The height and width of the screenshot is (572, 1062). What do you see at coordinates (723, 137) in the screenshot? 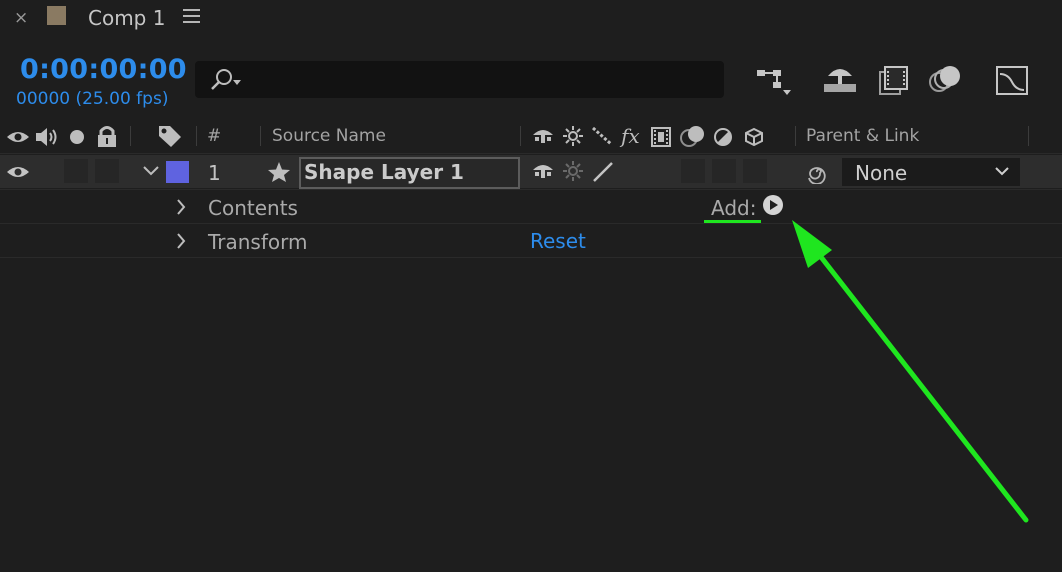
I see `adjustment-layer-icon` at bounding box center [723, 137].